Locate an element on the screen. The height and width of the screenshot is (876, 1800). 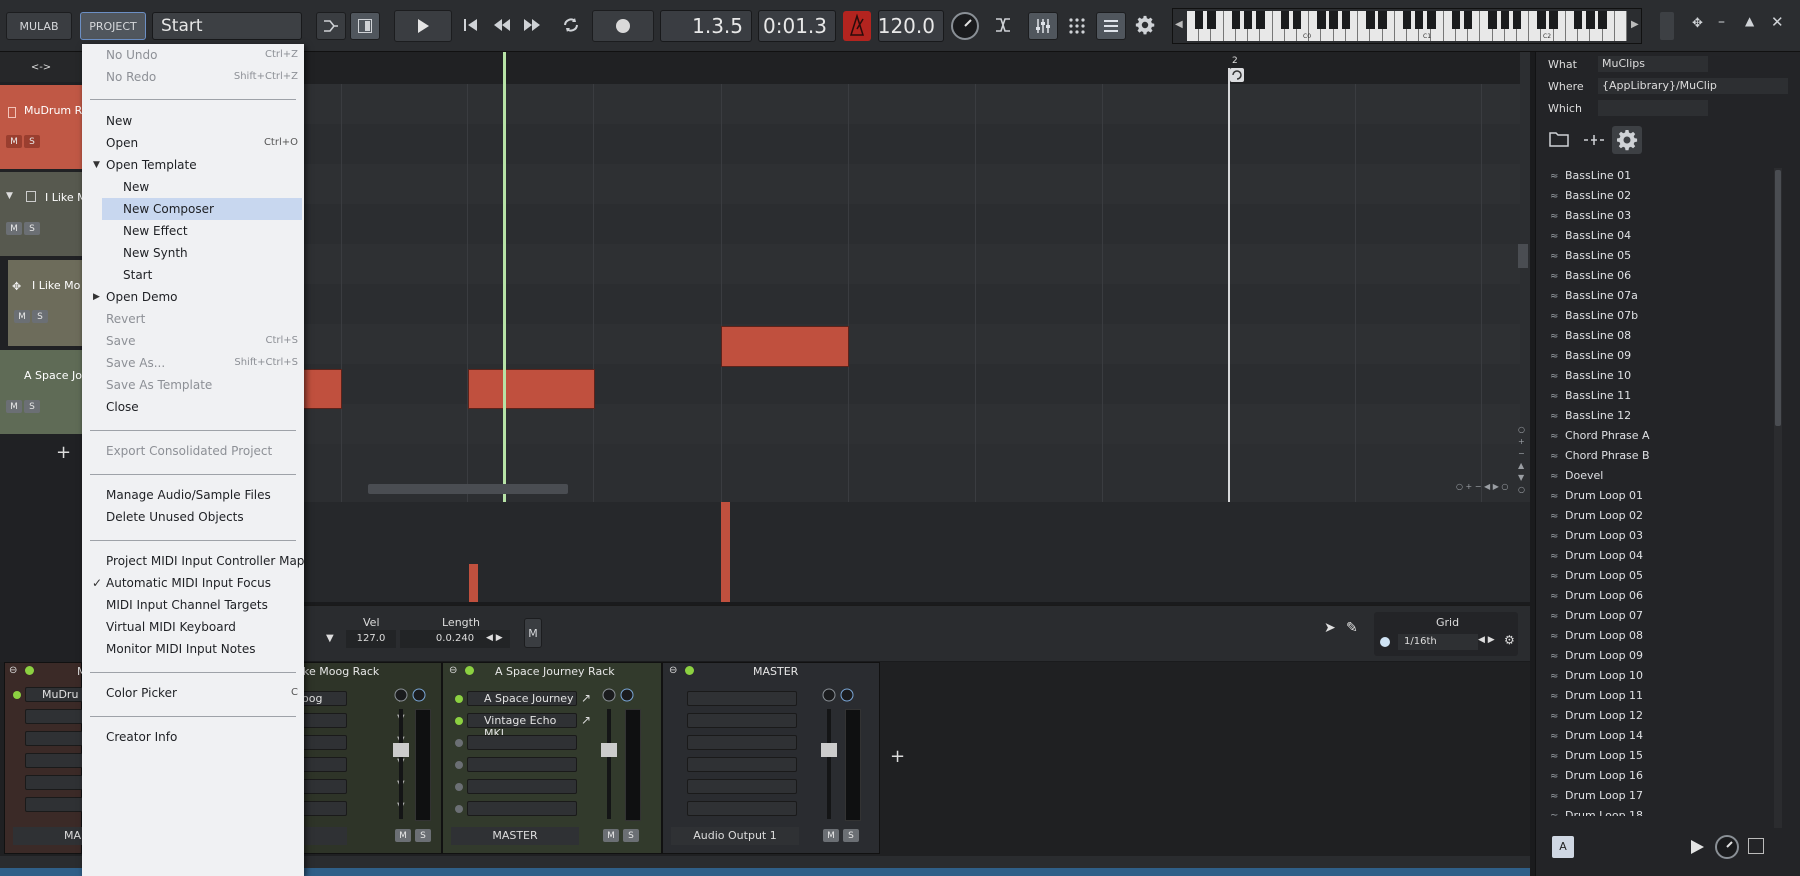
clip-list-item: ≈ Drum Loop 11 is located at coordinates (1596, 696).